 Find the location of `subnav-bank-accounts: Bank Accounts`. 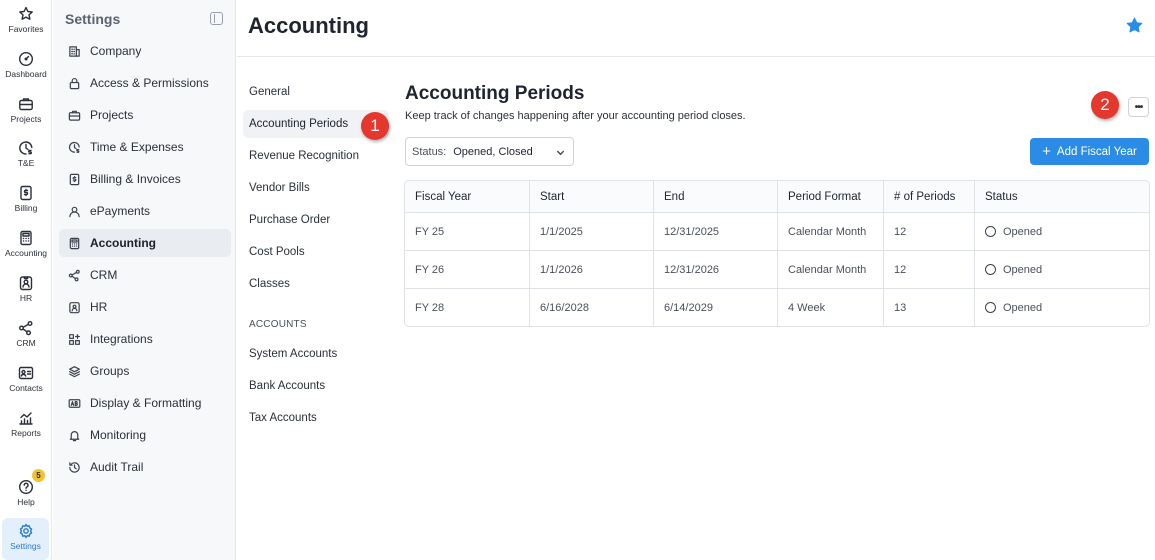

subnav-bank-accounts: Bank Accounts is located at coordinates (316, 386).